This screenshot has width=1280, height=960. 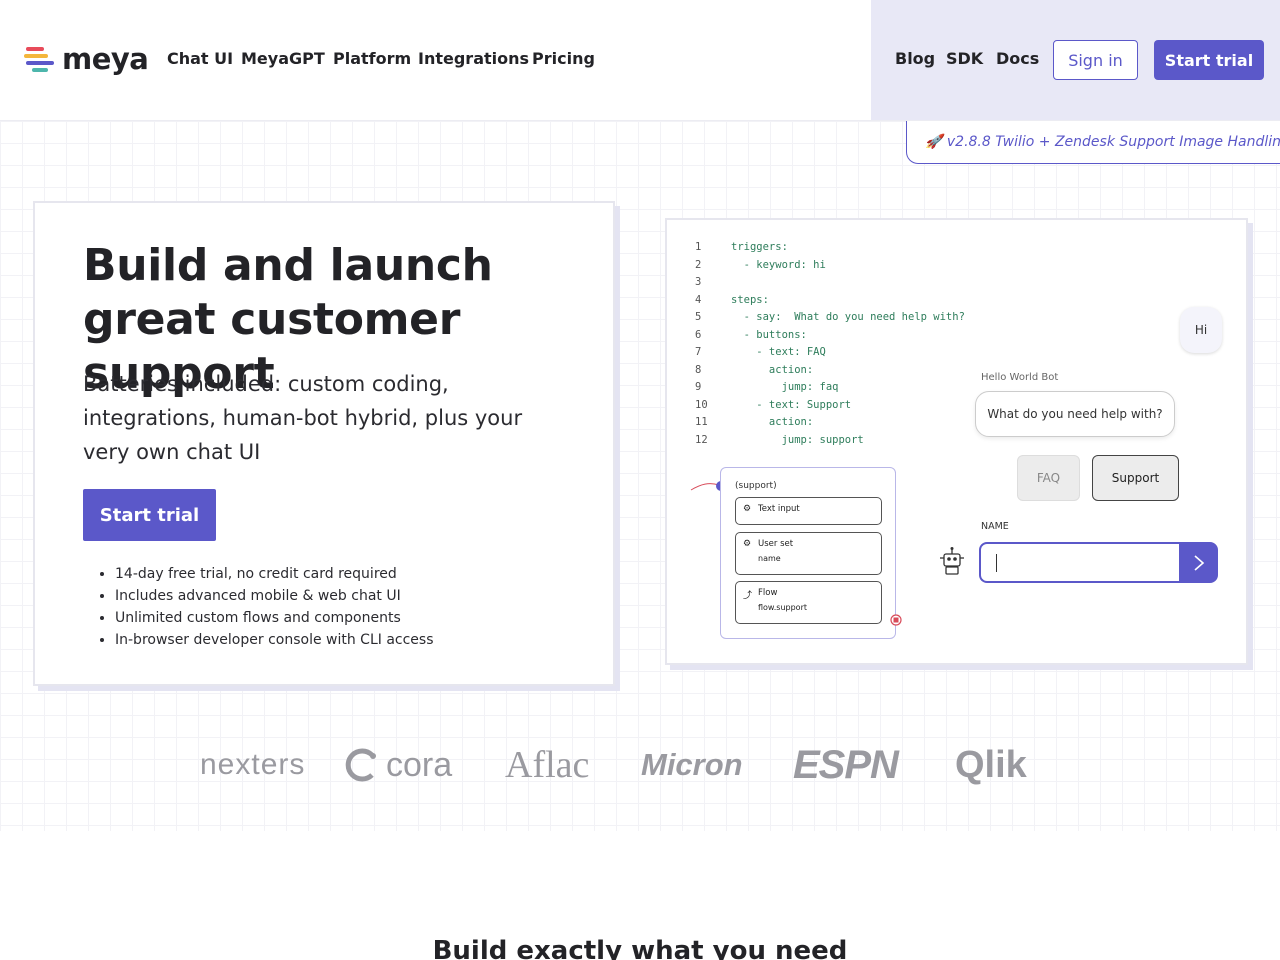 What do you see at coordinates (274, 596) in the screenshot?
I see `feature-item: Includes advanced mobile & web chat UI` at bounding box center [274, 596].